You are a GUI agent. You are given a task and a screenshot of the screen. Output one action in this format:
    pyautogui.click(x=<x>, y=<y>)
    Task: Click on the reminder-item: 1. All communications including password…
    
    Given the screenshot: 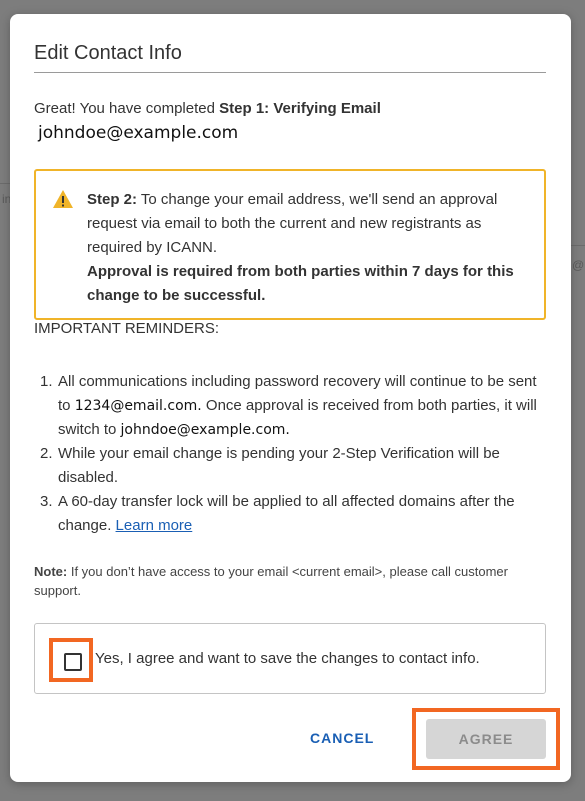 What is the action you would take?
    pyautogui.click(x=291, y=406)
    